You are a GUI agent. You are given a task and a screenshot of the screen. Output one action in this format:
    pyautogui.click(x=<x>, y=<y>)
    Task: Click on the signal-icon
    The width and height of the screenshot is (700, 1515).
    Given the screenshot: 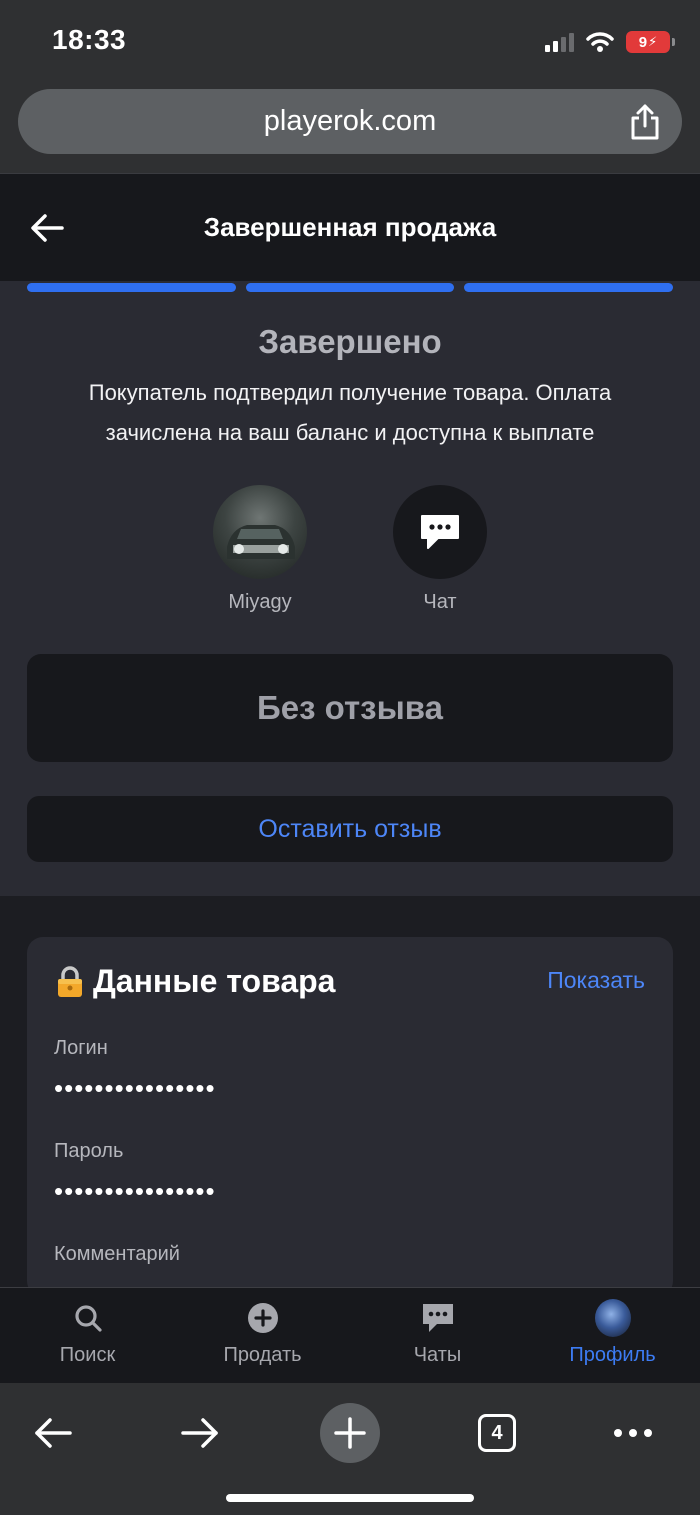 What is the action you would take?
    pyautogui.click(x=559, y=42)
    